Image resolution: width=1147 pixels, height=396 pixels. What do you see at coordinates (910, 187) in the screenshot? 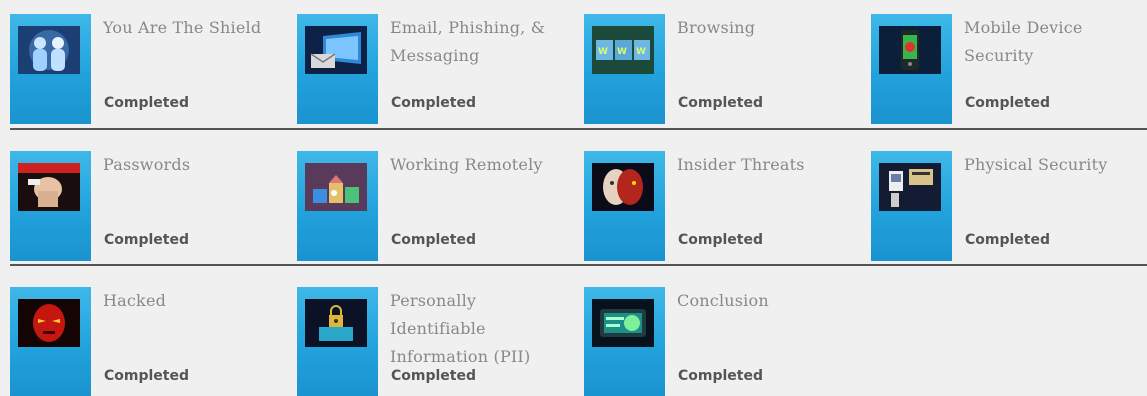
I see `physical-badge-icon` at bounding box center [910, 187].